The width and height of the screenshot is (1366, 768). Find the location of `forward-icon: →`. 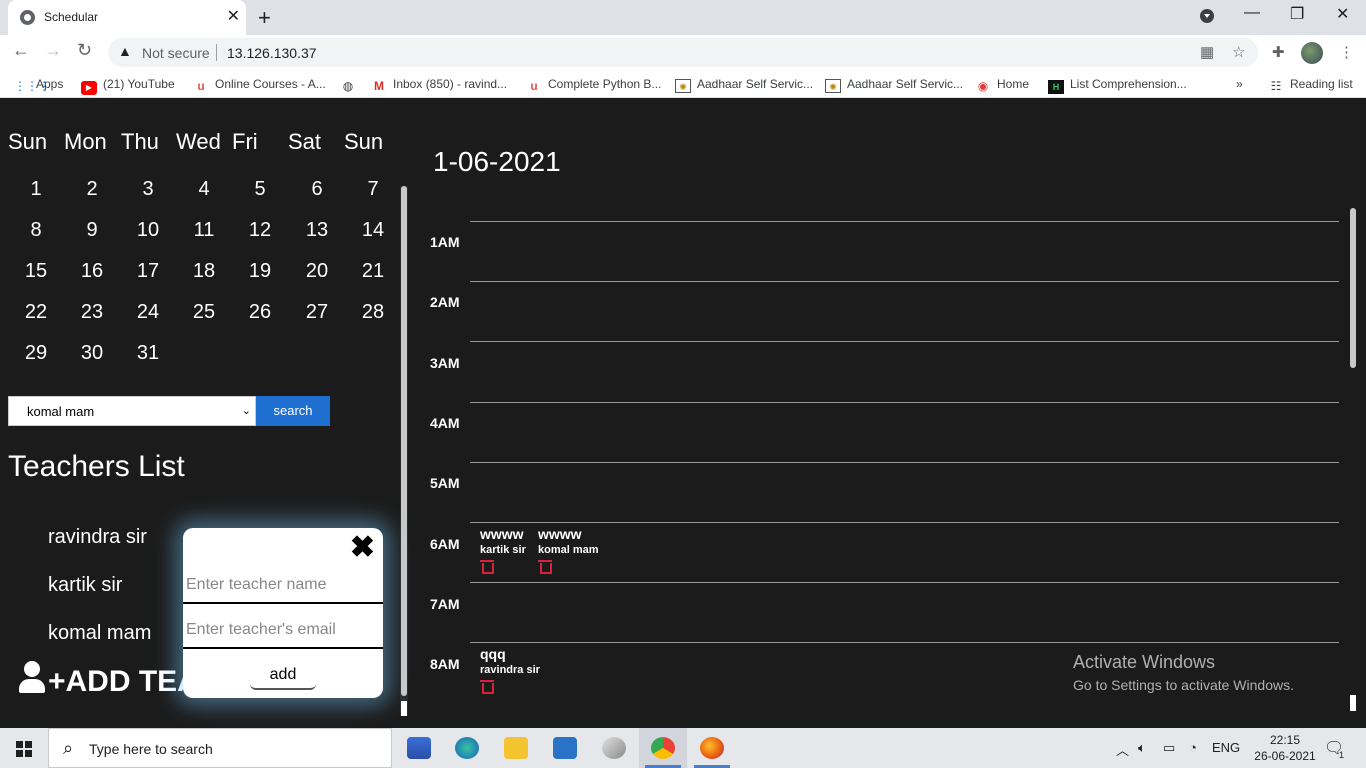

forward-icon: → is located at coordinates (53, 50).